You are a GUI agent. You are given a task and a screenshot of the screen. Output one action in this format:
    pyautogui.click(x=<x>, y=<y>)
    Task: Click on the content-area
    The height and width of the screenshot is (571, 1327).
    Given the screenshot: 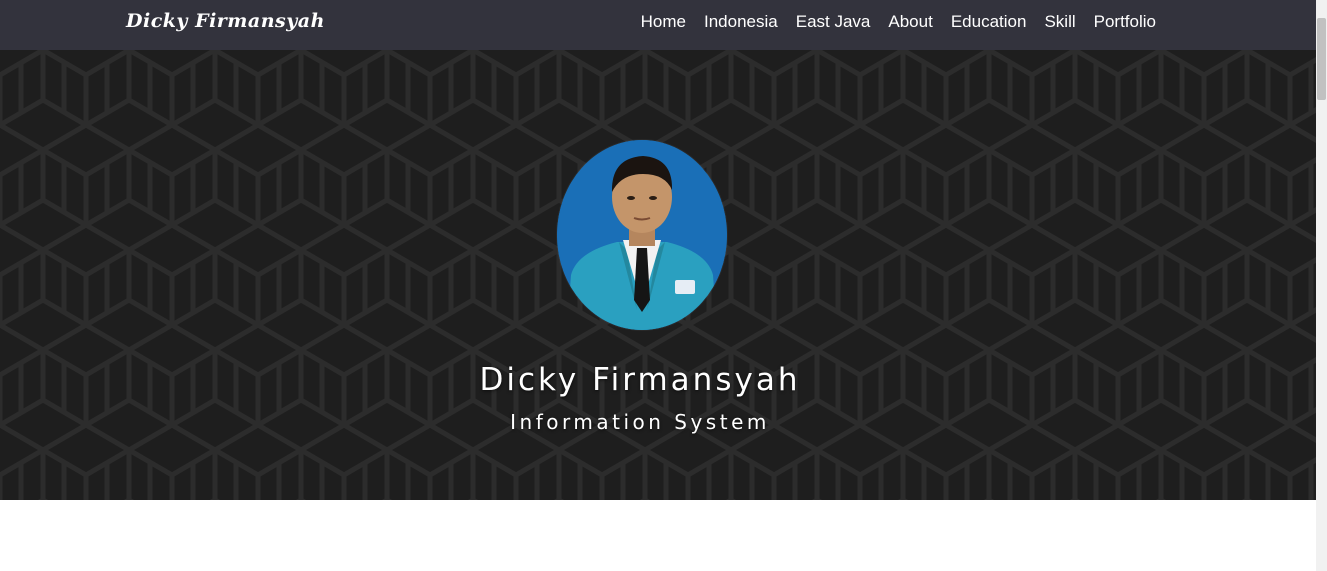 What is the action you would take?
    pyautogui.click(x=658, y=535)
    